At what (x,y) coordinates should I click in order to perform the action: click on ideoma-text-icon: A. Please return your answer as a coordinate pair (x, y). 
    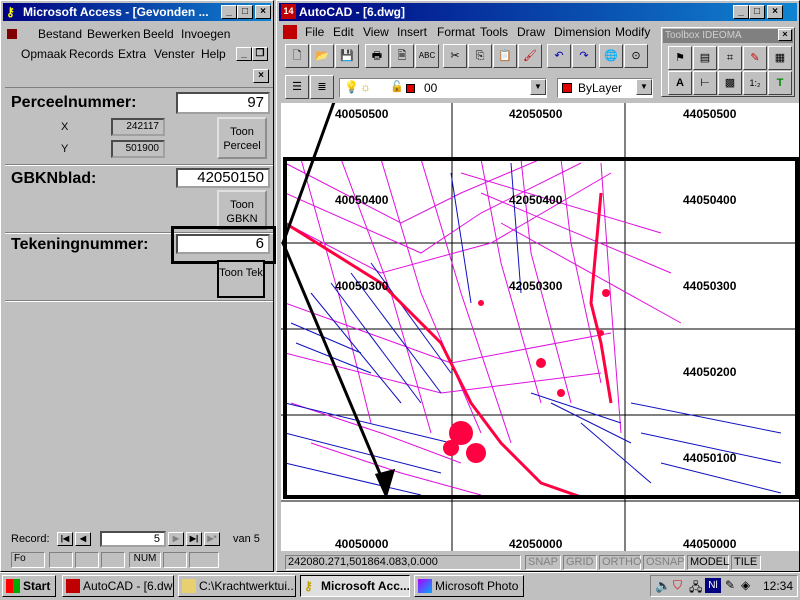
    Looking at the image, I should click on (680, 83).